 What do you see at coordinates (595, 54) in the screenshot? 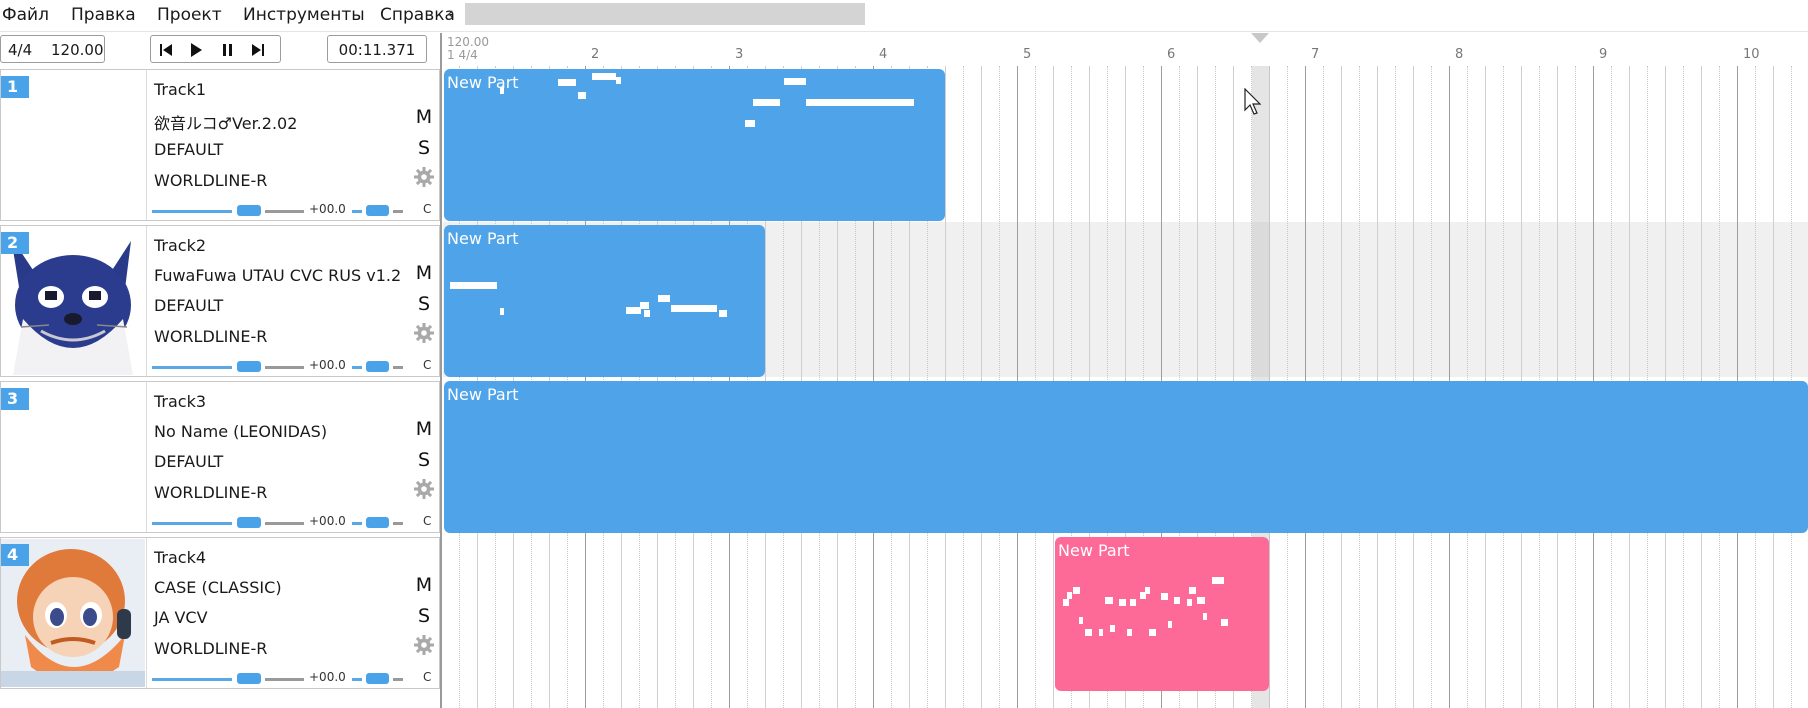
I see `bar-label: 2` at bounding box center [595, 54].